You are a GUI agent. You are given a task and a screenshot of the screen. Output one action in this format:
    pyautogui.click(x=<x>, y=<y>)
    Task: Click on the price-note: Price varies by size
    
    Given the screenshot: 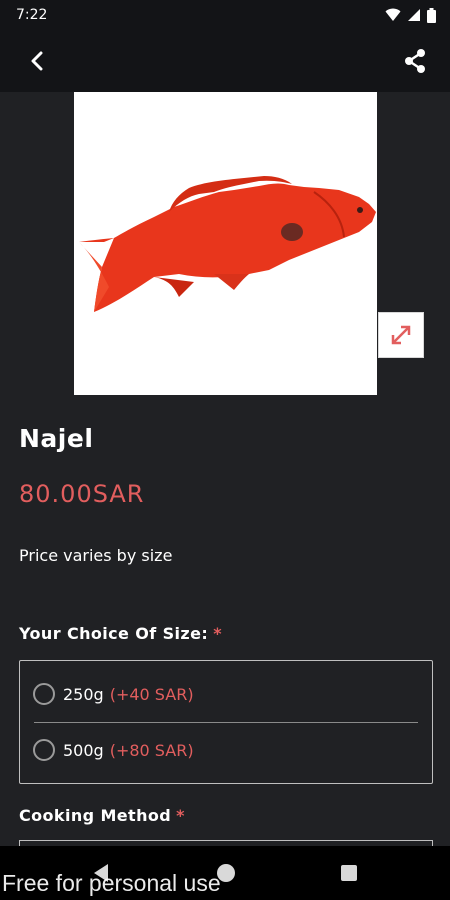 What is the action you would take?
    pyautogui.click(x=96, y=555)
    